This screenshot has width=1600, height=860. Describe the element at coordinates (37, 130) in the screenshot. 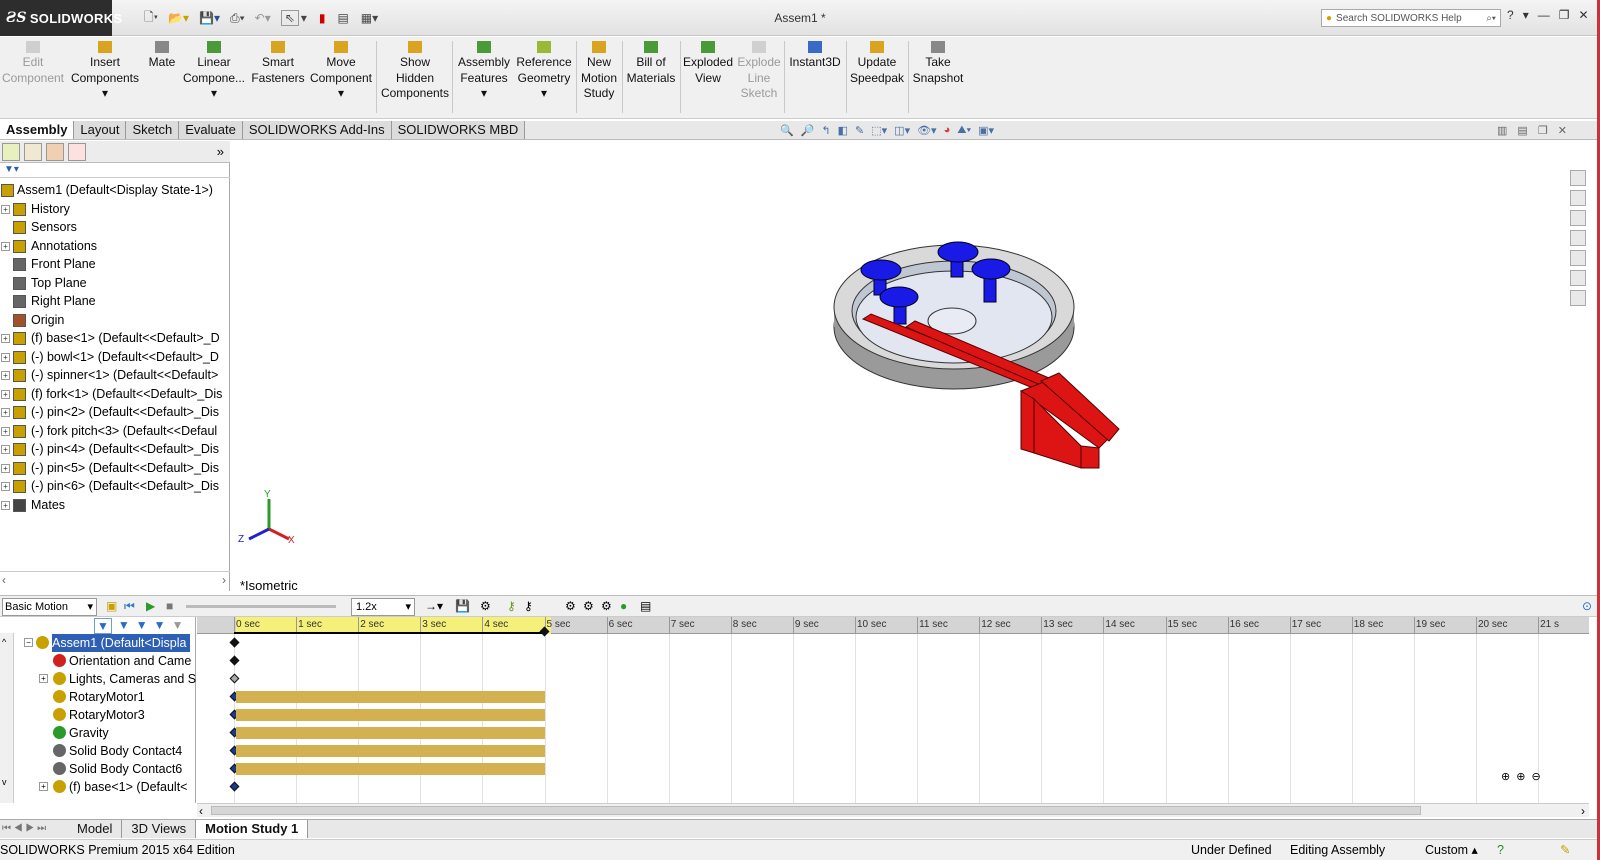

I see `tab-assembly: Assembly` at that location.